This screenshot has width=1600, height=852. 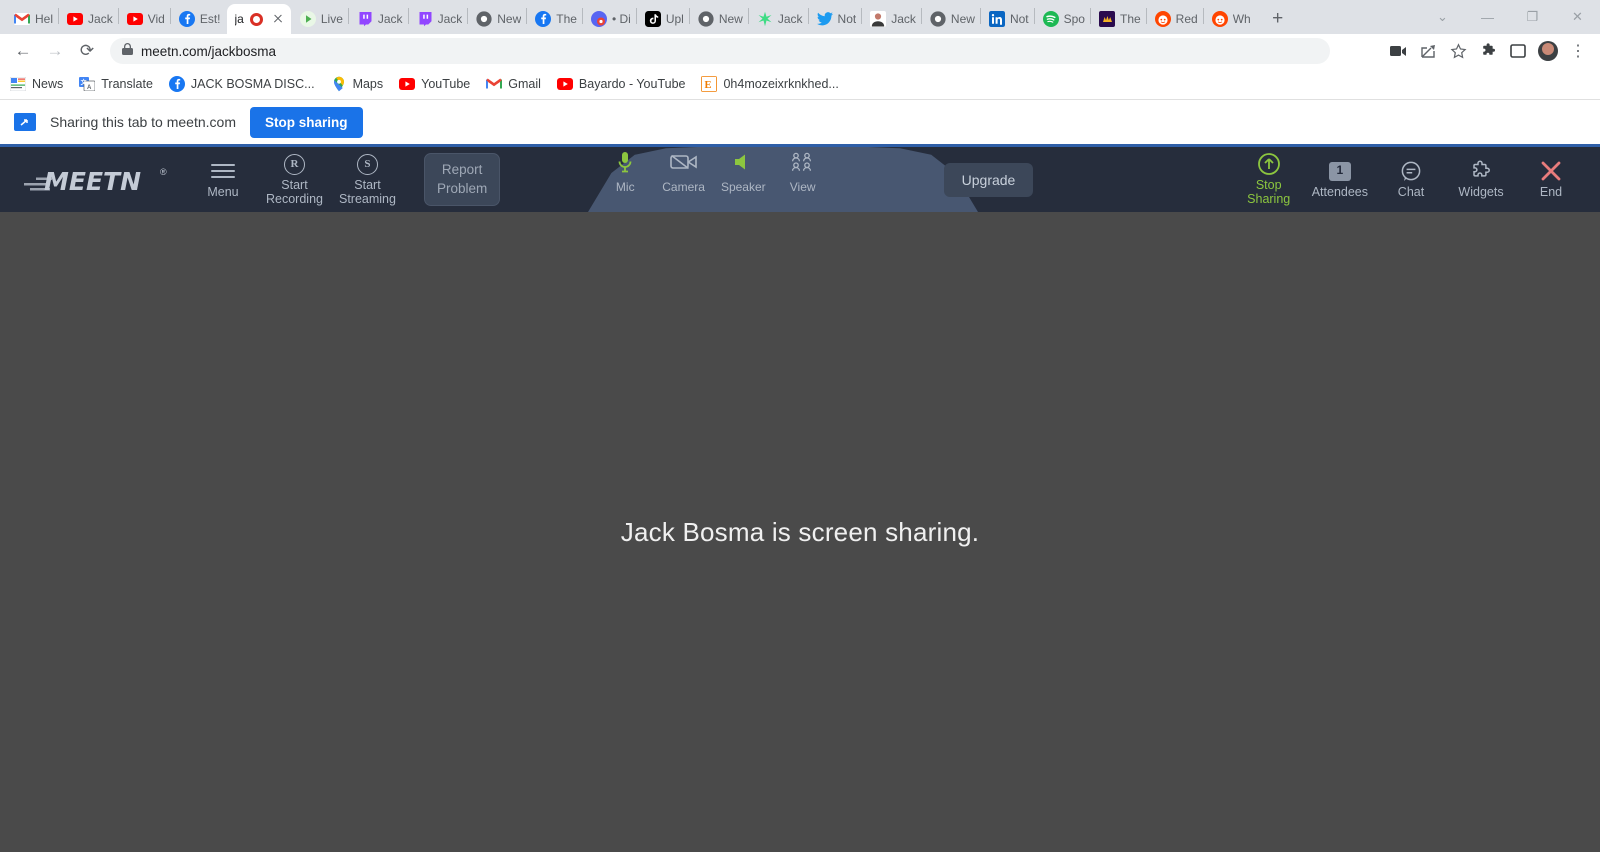 What do you see at coordinates (1230, 19) in the screenshot?
I see `browser-tab: Wh` at bounding box center [1230, 19].